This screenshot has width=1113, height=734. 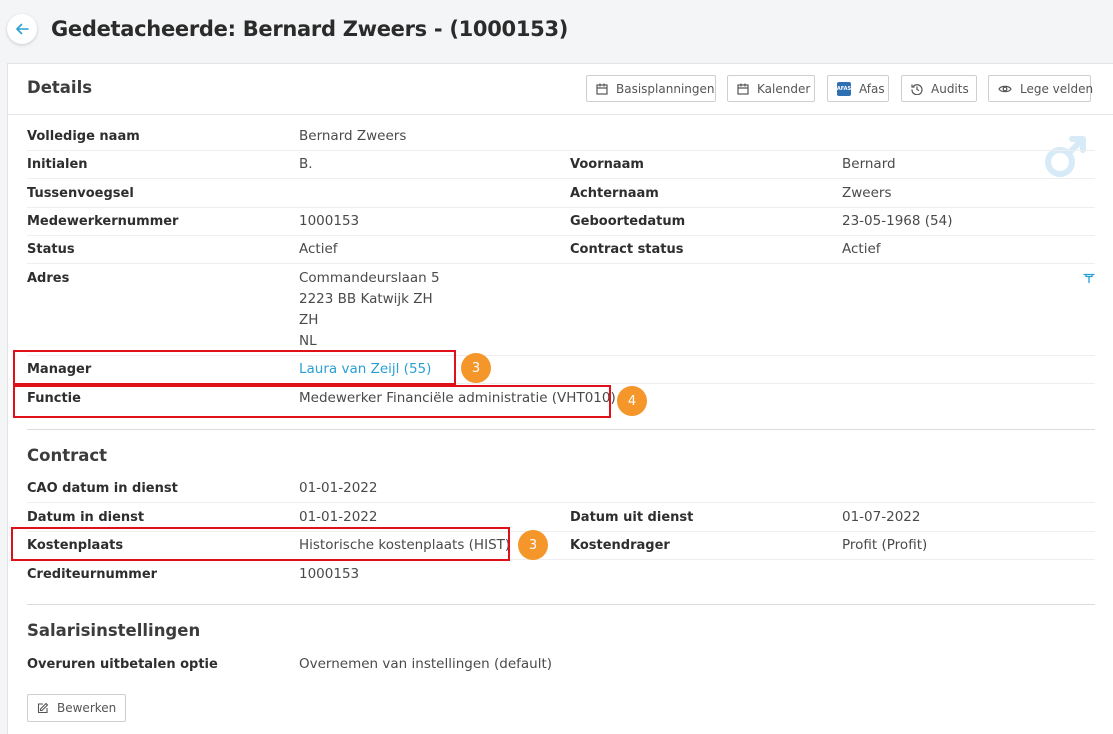 What do you see at coordinates (1005, 88) in the screenshot?
I see `eye-icon` at bounding box center [1005, 88].